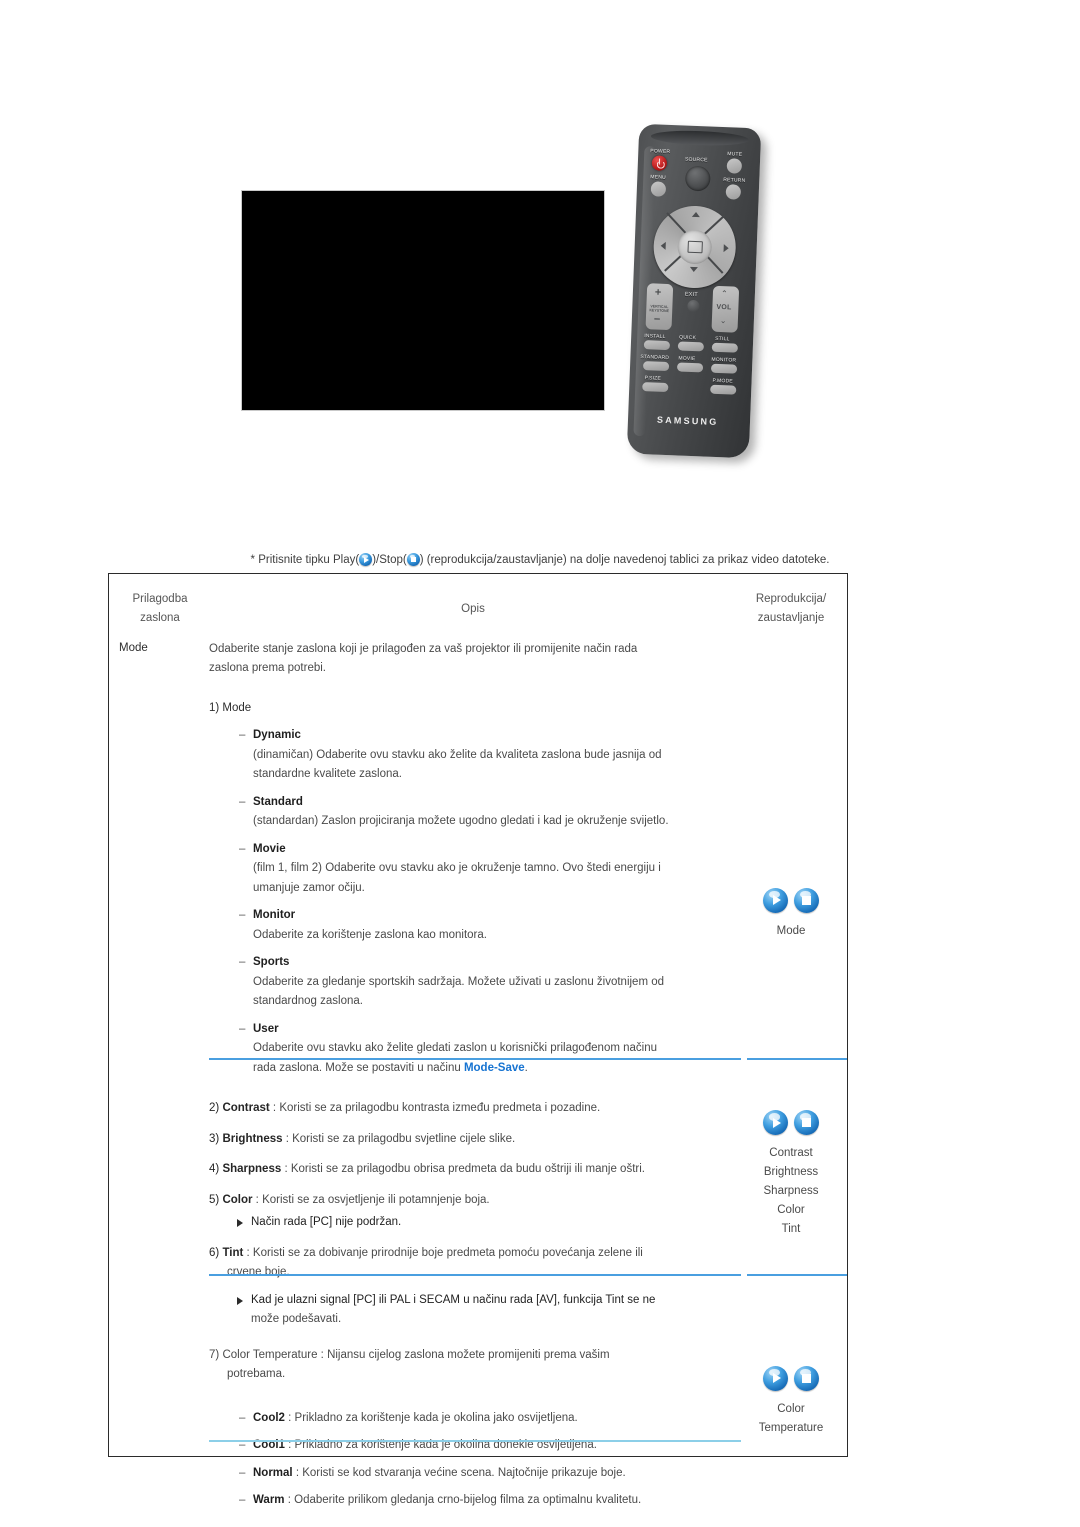  Describe the element at coordinates (526, 1067) in the screenshot. I see `mode-item-user-line2-end: .` at that location.